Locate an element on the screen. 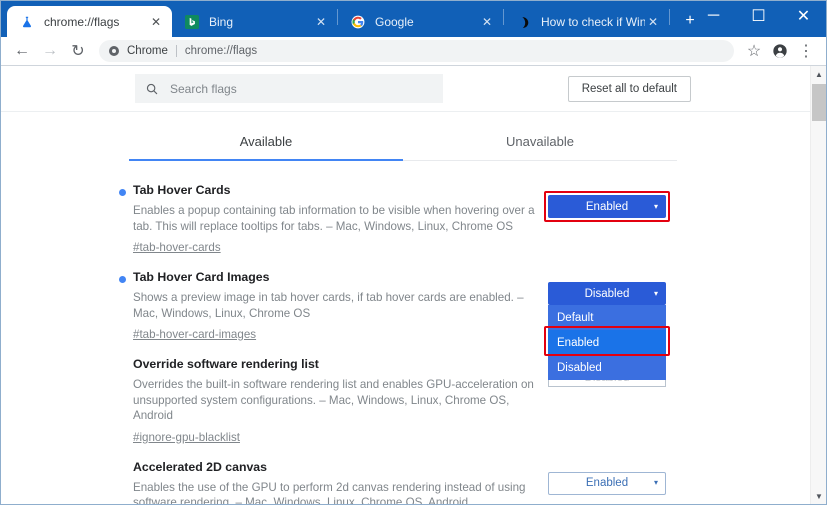  search-icon is located at coordinates (152, 89).